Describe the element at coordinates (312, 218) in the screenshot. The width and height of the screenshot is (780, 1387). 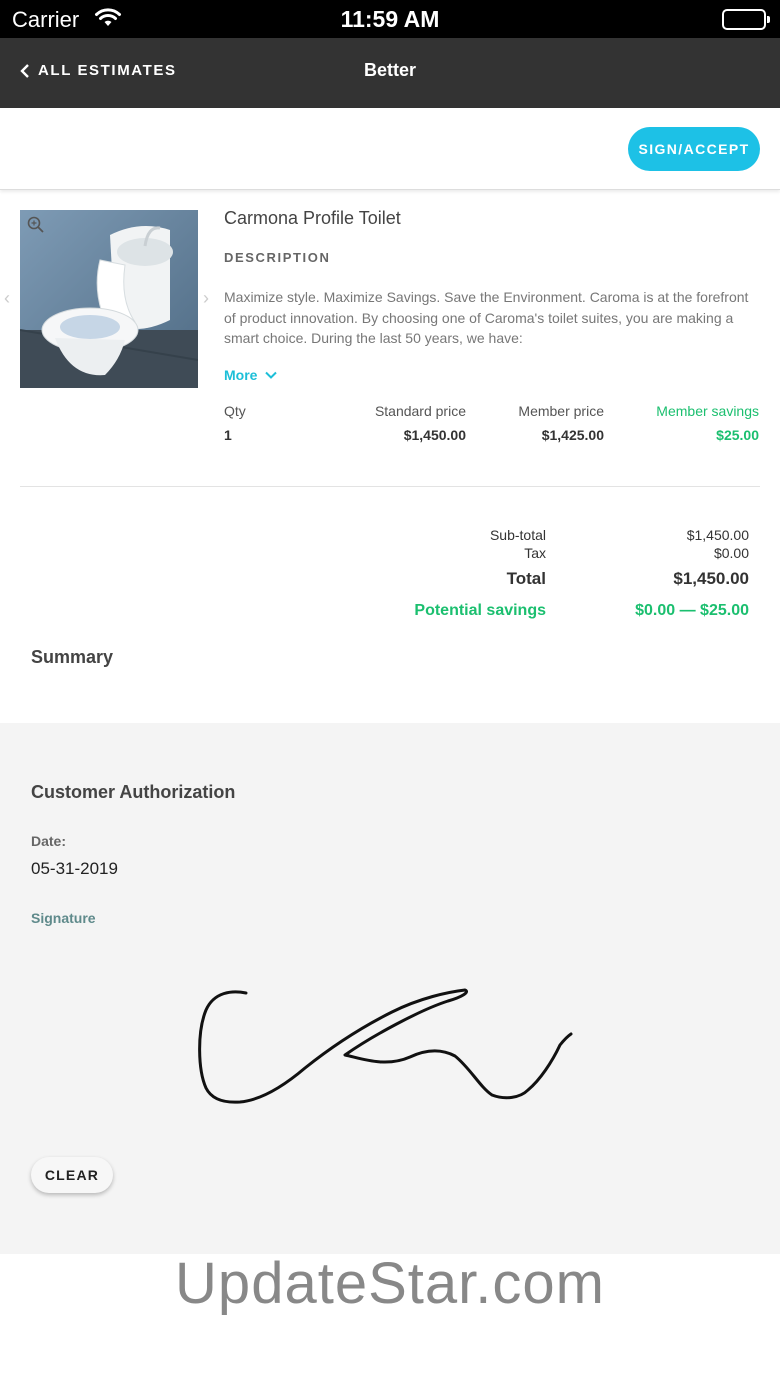
I see `product-title: Carmona Profile Toilet` at that location.